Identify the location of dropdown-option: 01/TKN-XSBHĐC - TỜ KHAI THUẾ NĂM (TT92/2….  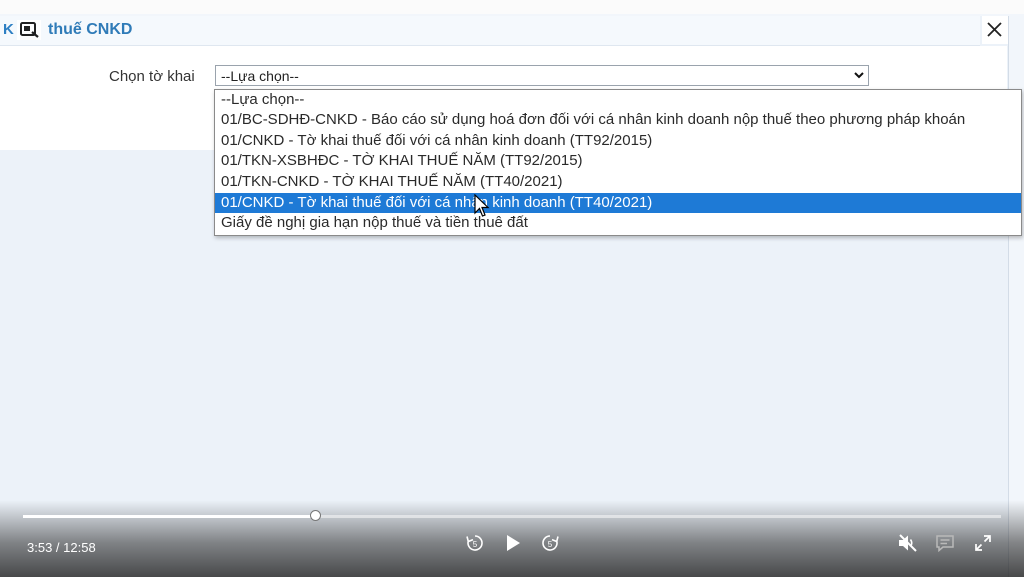
(618, 161).